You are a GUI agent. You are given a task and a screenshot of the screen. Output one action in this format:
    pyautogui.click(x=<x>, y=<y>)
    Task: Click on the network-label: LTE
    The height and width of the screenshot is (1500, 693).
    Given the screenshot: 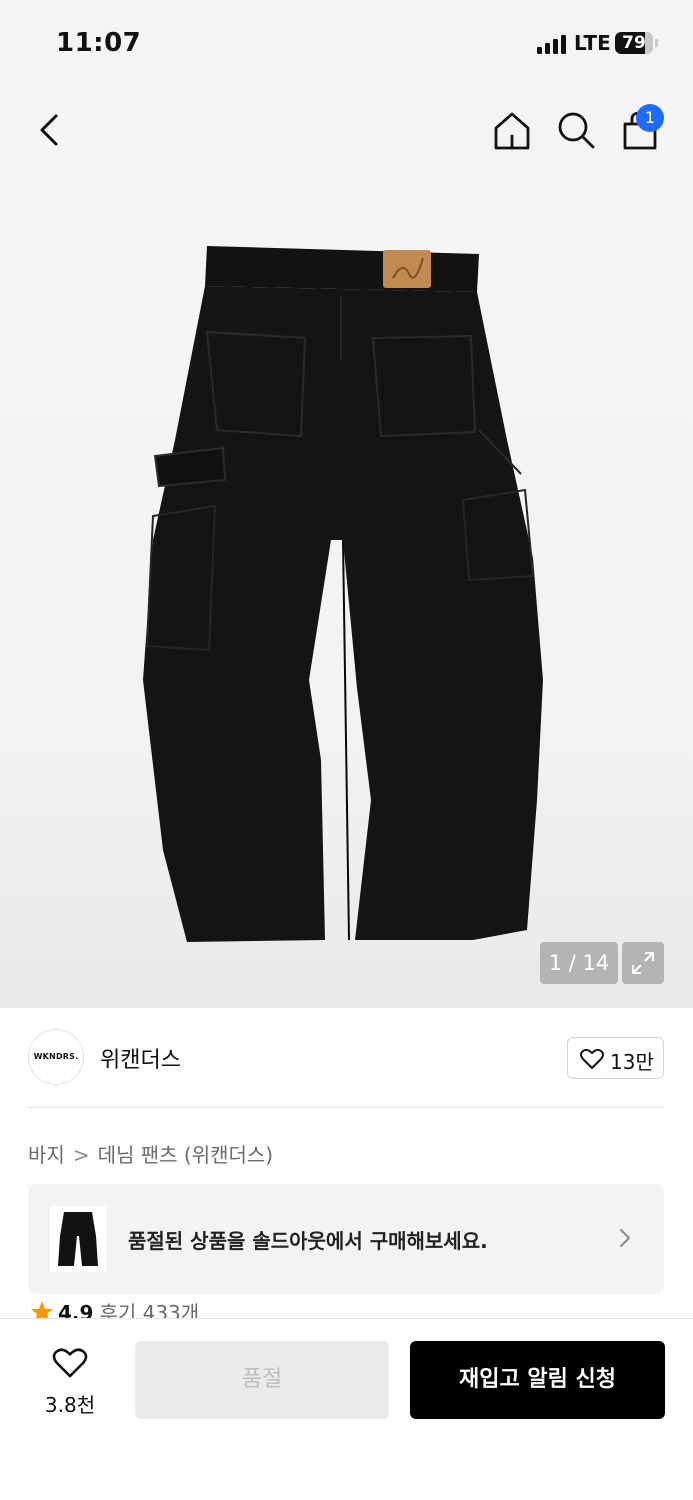 What is the action you would take?
    pyautogui.click(x=592, y=43)
    